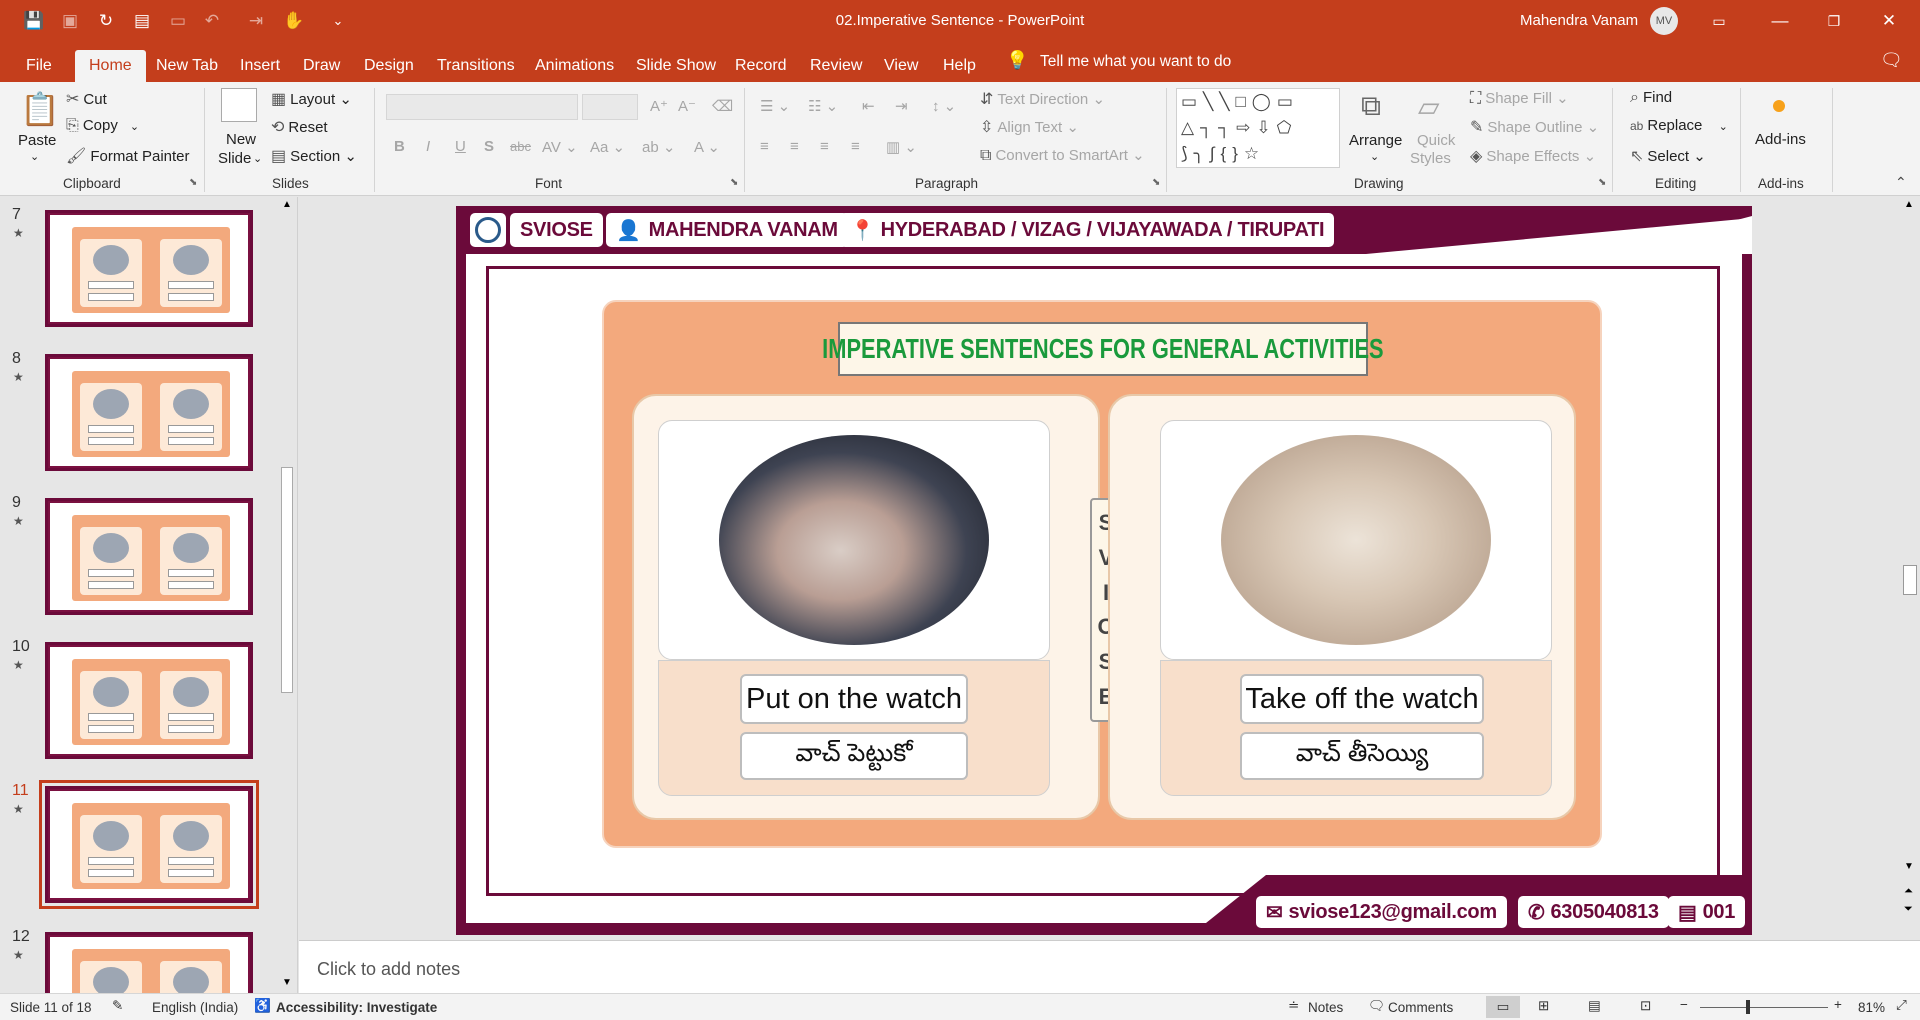  I want to click on scrollbar-thumb, so click(287, 580).